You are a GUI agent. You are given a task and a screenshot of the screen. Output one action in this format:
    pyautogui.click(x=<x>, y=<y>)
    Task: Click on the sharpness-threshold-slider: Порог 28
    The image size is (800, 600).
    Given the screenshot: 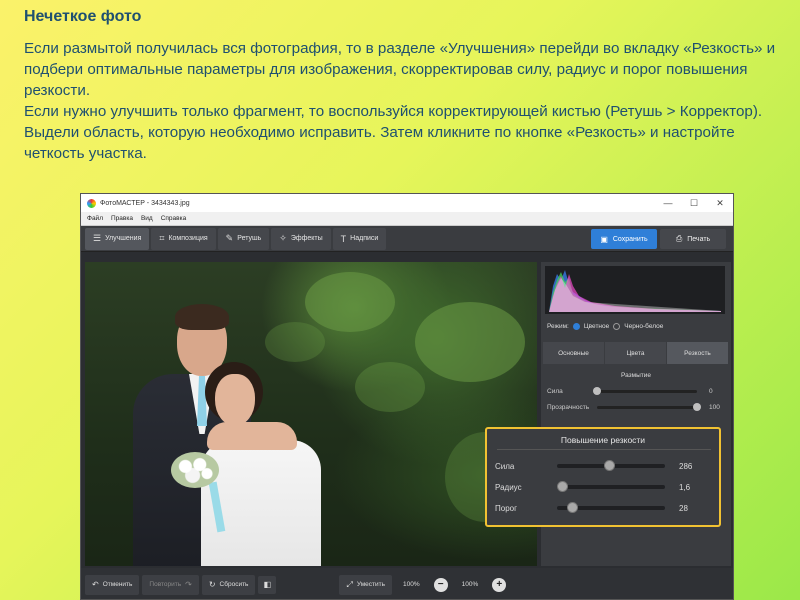 What is the action you would take?
    pyautogui.click(x=605, y=508)
    